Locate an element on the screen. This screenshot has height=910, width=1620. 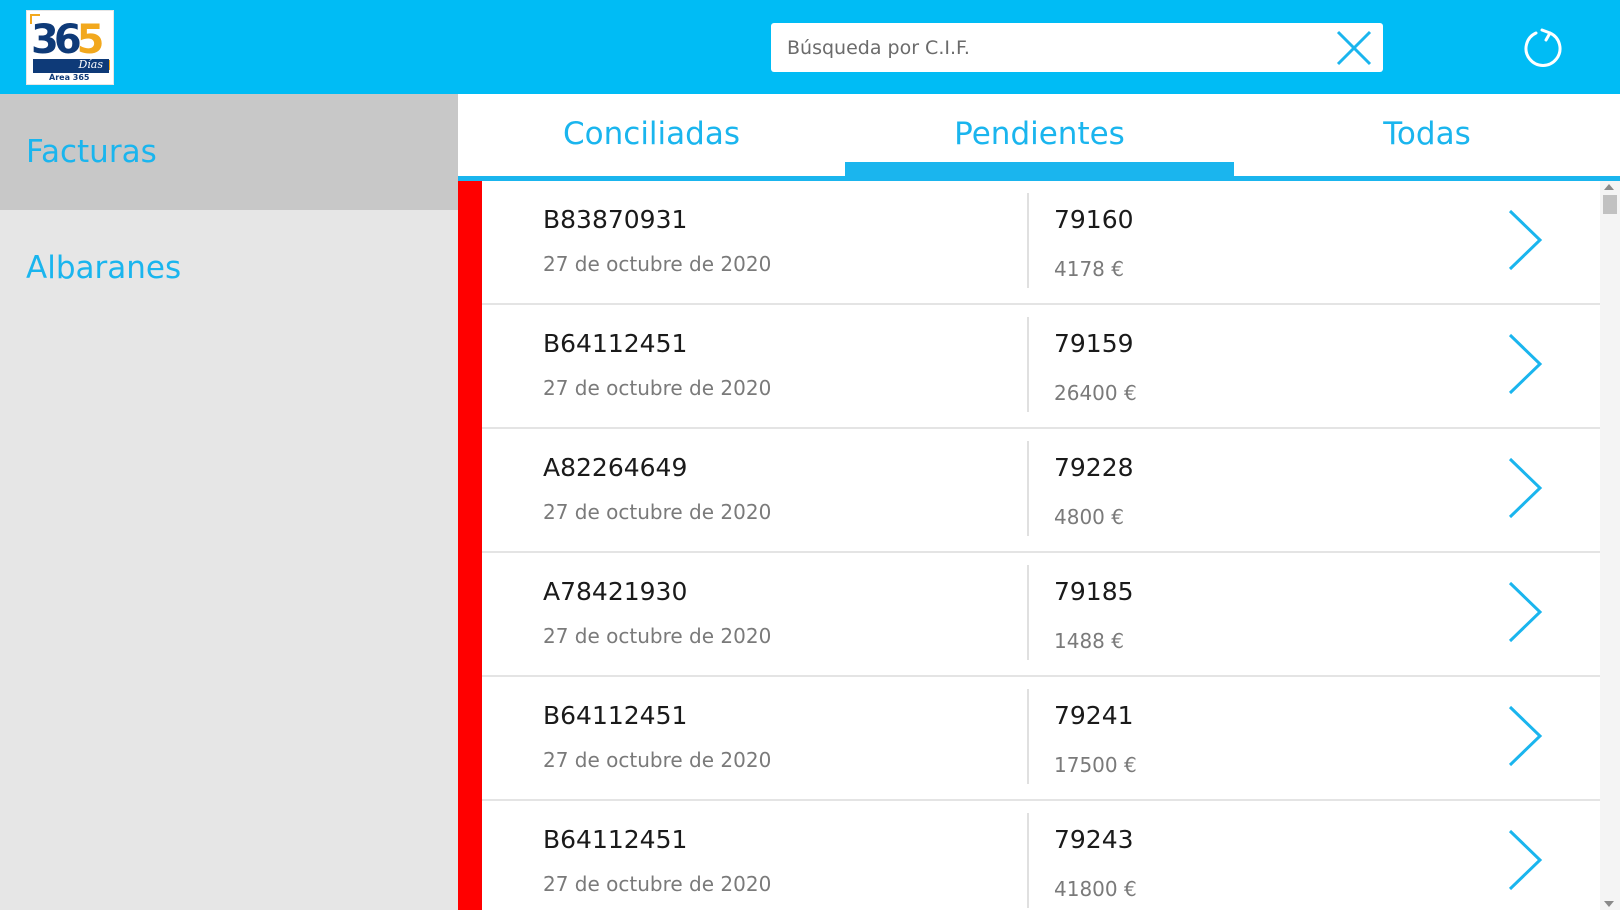
invoice-amount: 4178 € is located at coordinates (1089, 269).